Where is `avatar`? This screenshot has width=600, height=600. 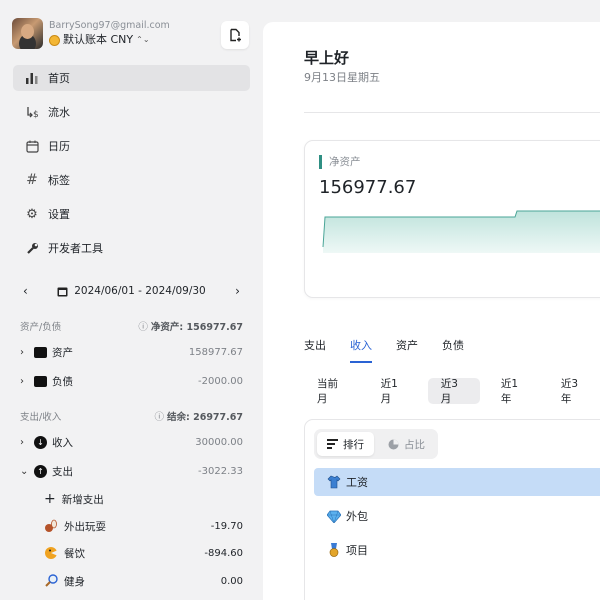
avatar is located at coordinates (27, 33).